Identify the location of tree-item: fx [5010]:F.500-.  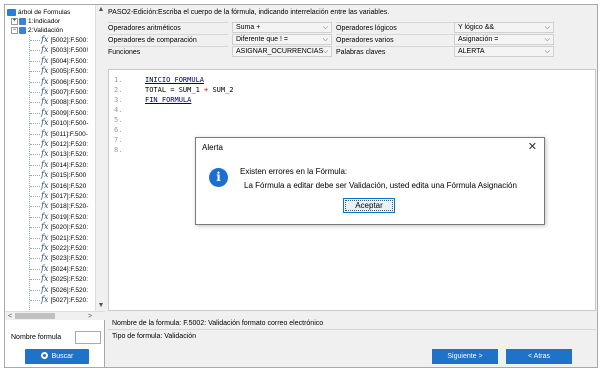
(64, 122).